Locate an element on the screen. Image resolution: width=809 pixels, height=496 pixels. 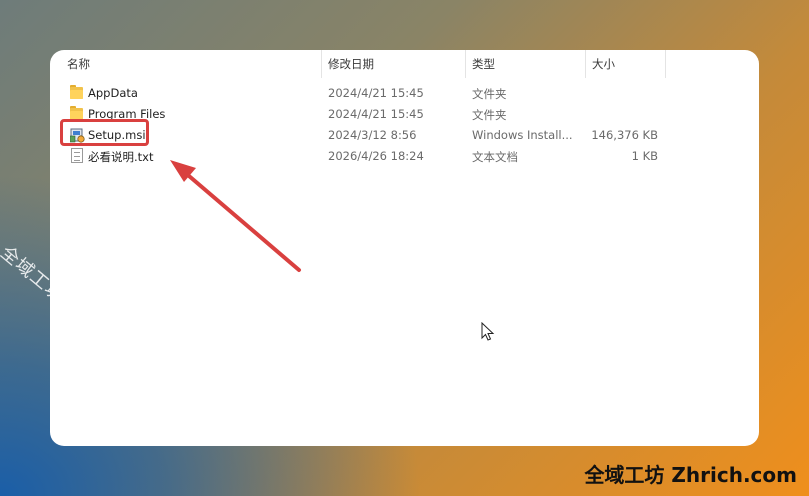
brand-logo-text: 全域工坊 Zhrich.com is located at coordinates (690, 475).